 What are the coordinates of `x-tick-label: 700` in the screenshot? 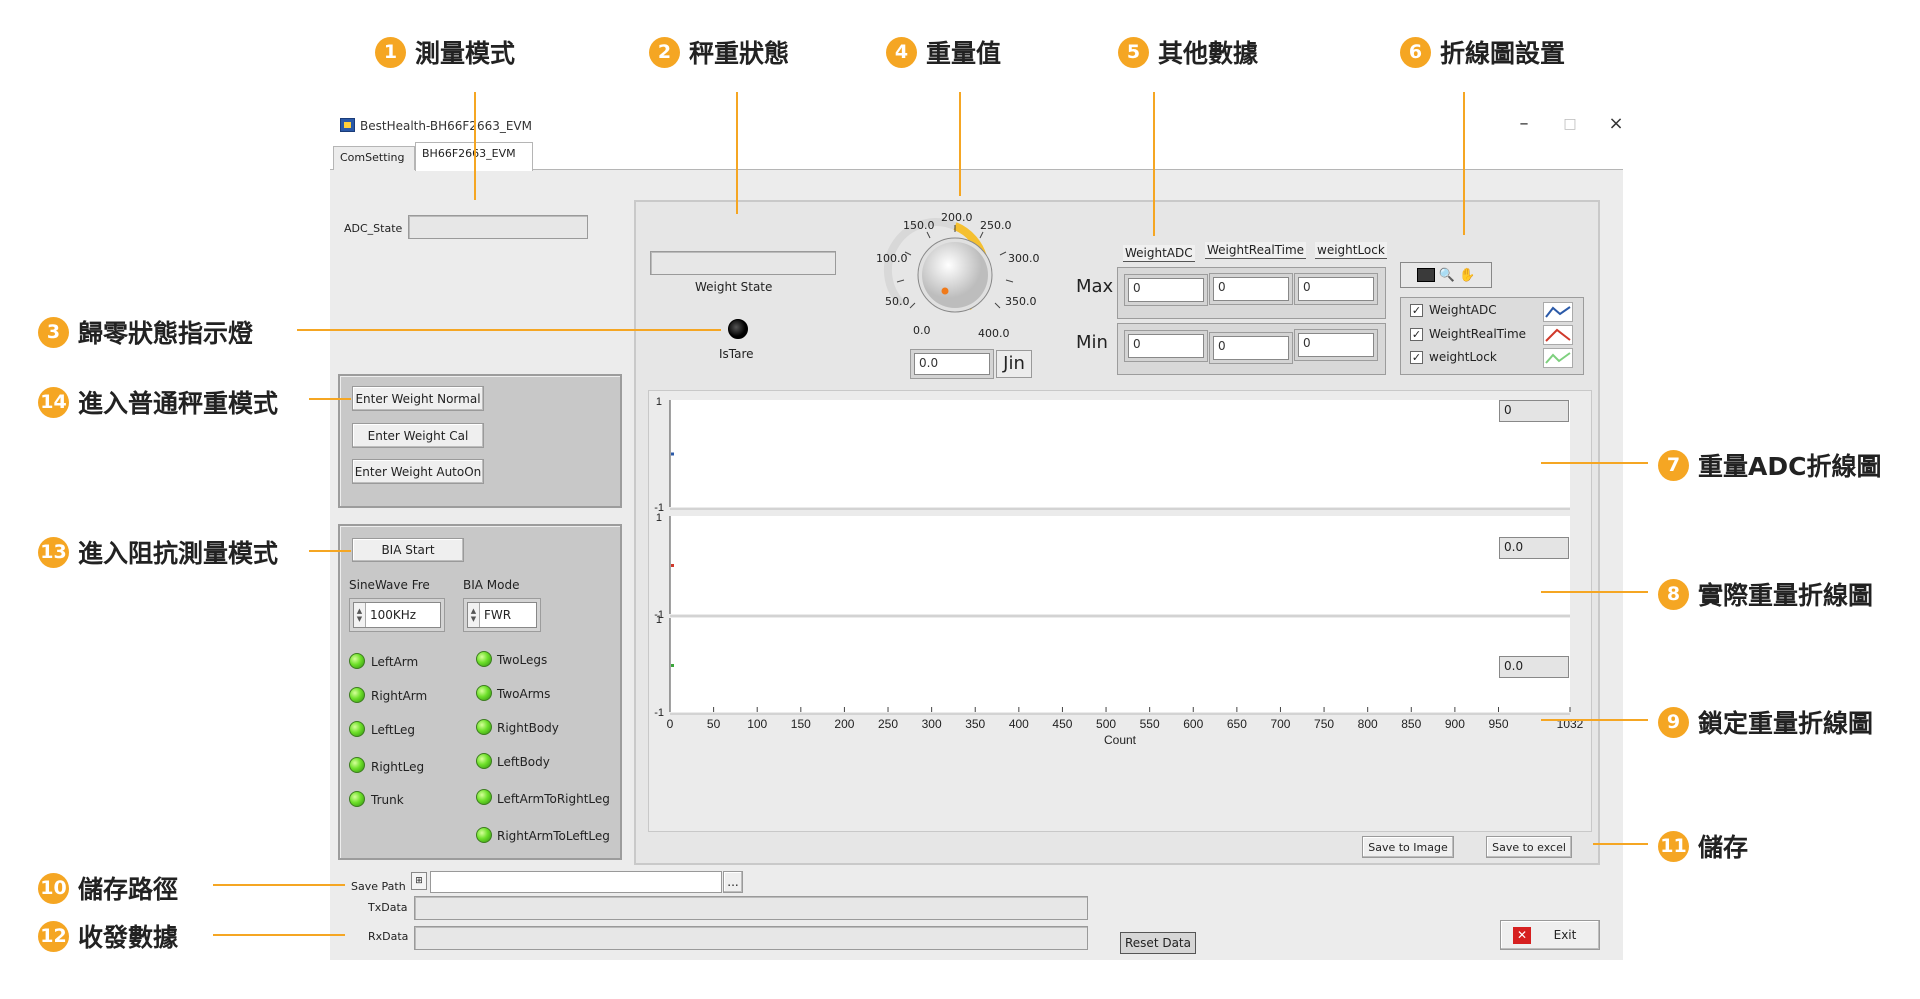 It's located at (1280, 724).